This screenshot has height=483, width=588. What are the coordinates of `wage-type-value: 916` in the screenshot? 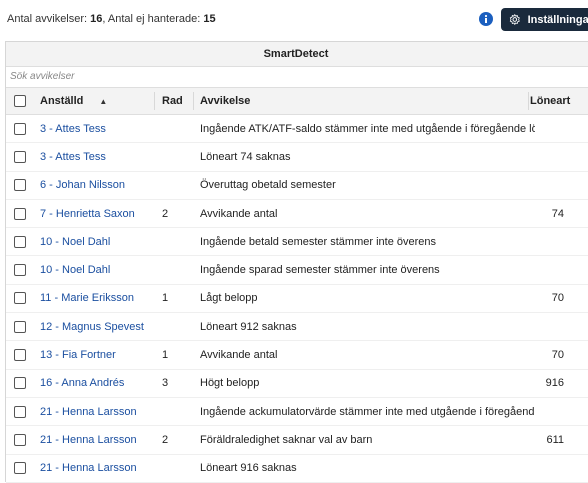 It's located at (554, 383).